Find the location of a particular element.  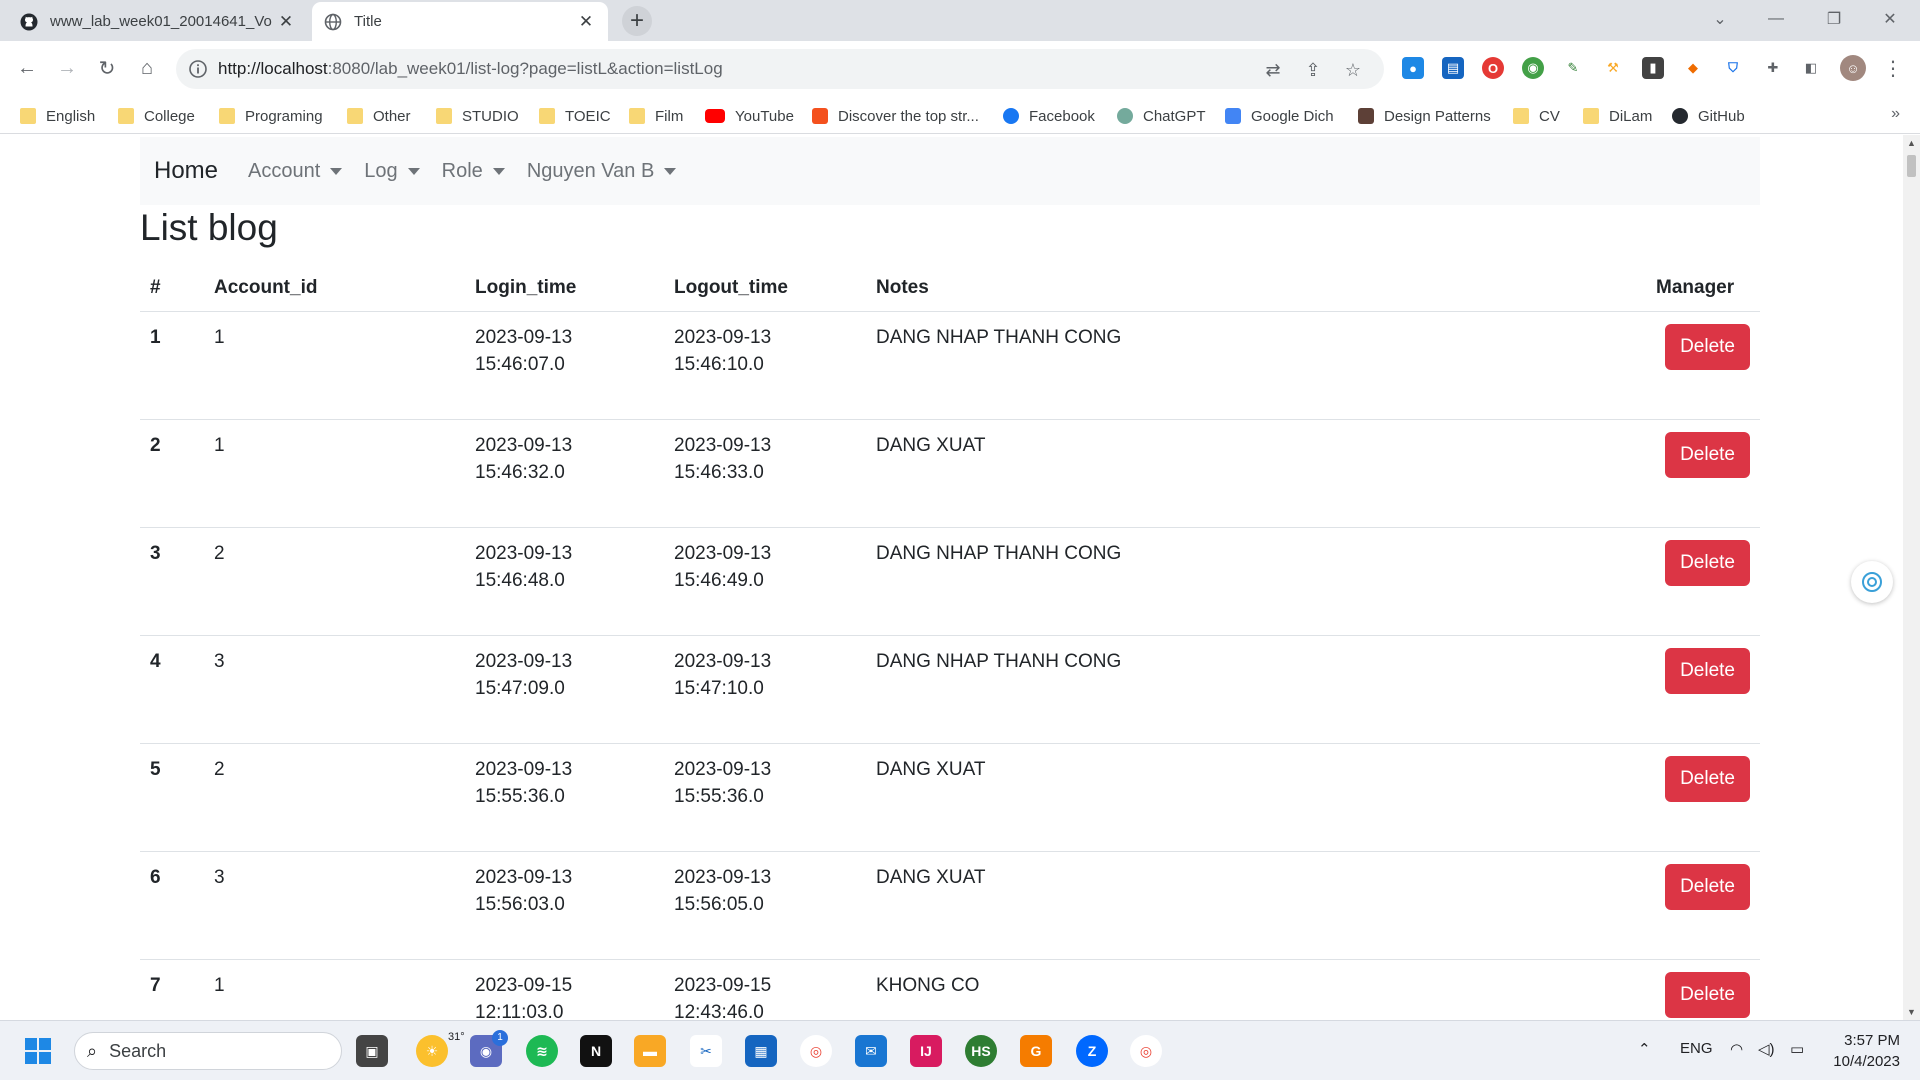

wifi-icon: ◠ is located at coordinates (1736, 1049).